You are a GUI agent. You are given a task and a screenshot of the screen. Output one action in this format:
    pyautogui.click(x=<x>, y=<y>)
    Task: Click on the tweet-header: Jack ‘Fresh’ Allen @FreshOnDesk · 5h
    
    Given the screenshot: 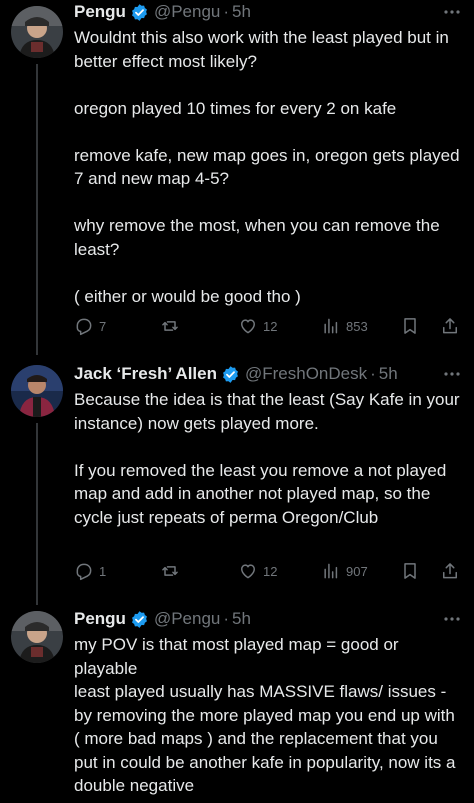 What is the action you would take?
    pyautogui.click(x=269, y=374)
    